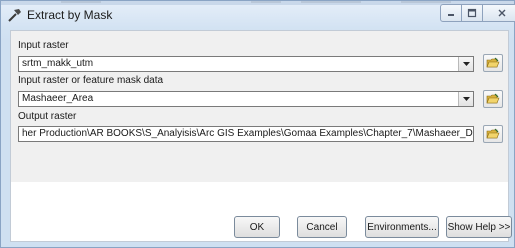 This screenshot has width=515, height=248. What do you see at coordinates (47, 116) in the screenshot?
I see `output-raster-label: Output raster` at bounding box center [47, 116].